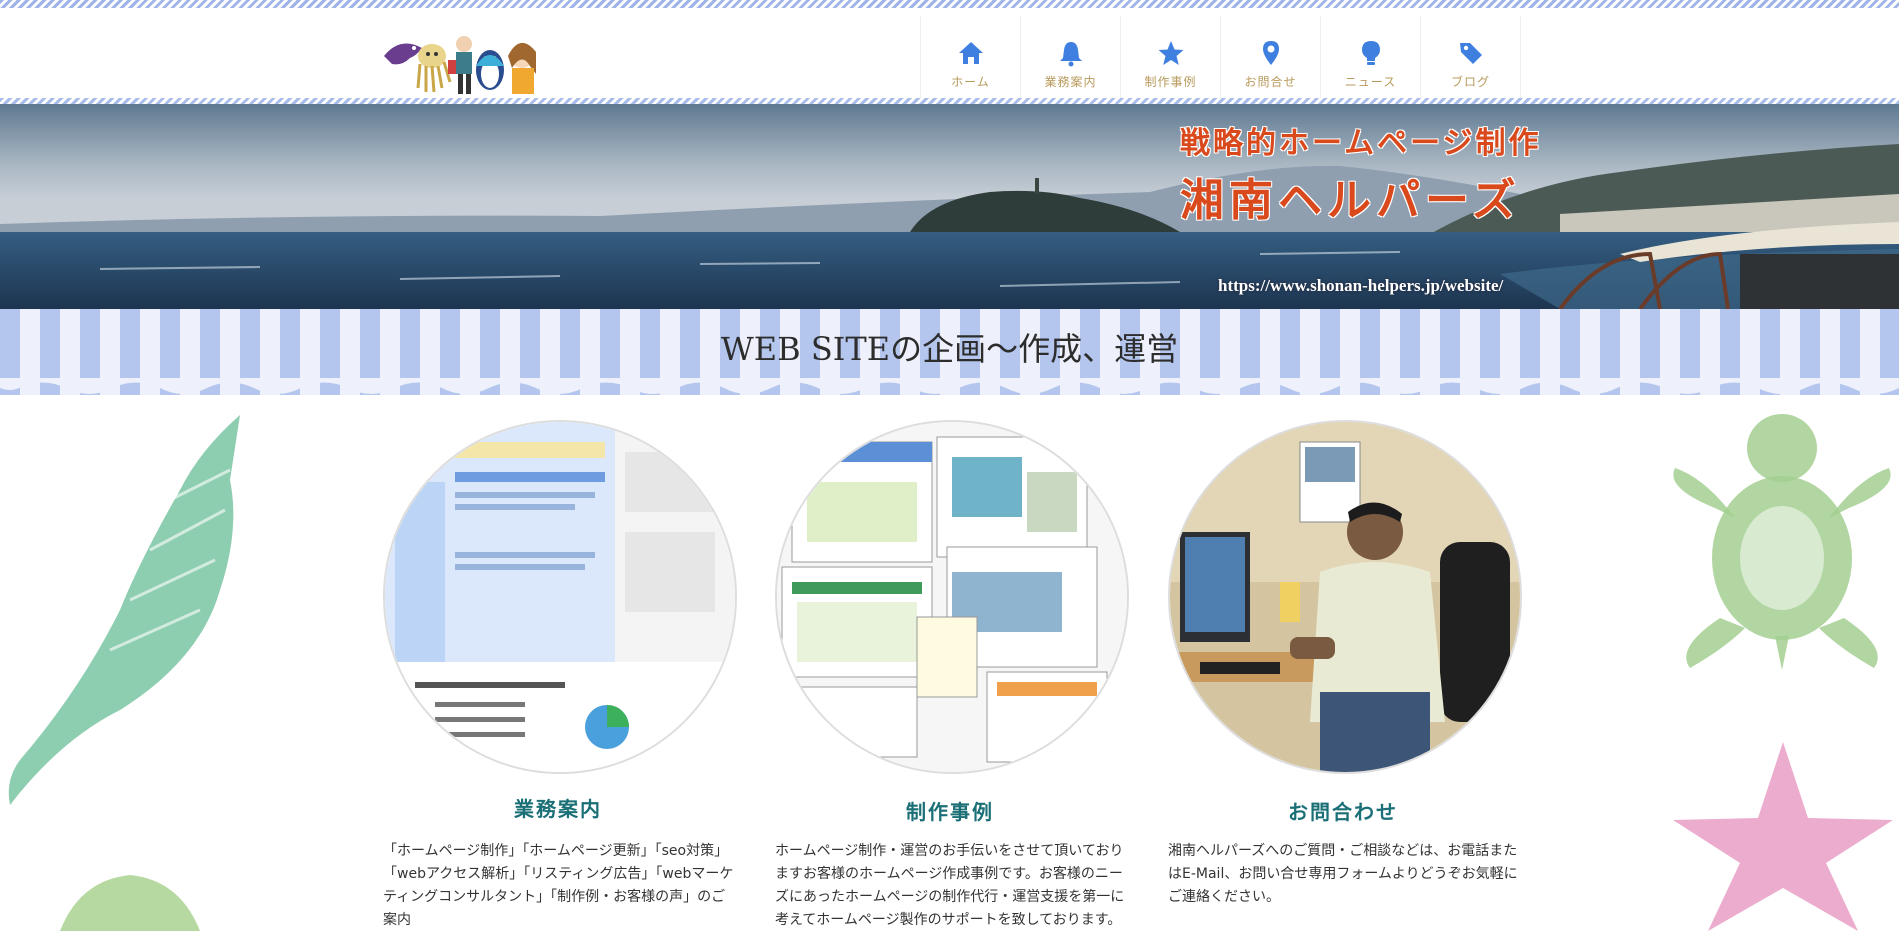  Describe the element at coordinates (1270, 52) in the screenshot. I see `map-pin-icon` at that location.